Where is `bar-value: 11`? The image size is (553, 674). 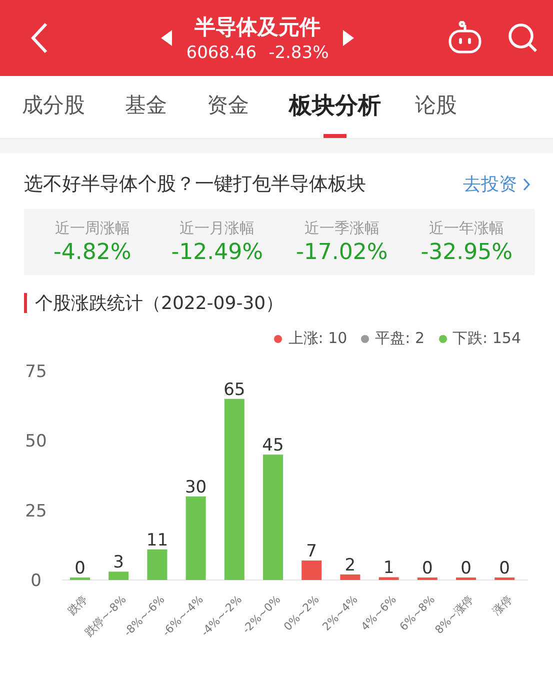 bar-value: 11 is located at coordinates (157, 540).